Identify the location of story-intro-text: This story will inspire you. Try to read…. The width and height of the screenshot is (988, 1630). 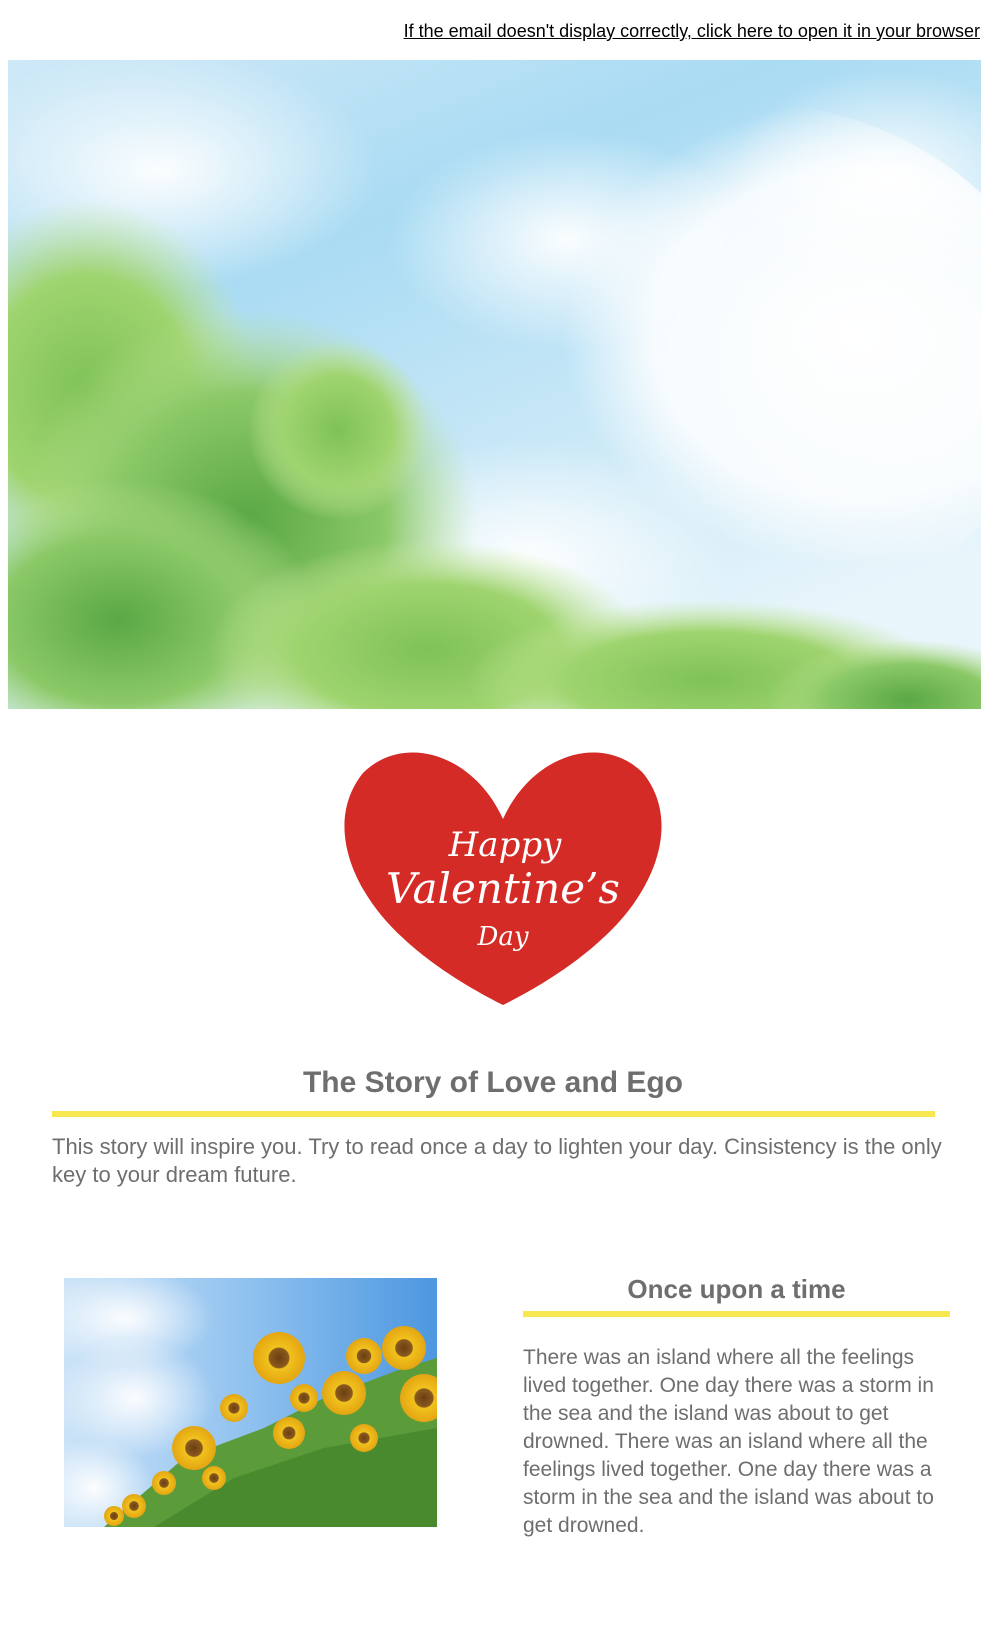
(497, 1160).